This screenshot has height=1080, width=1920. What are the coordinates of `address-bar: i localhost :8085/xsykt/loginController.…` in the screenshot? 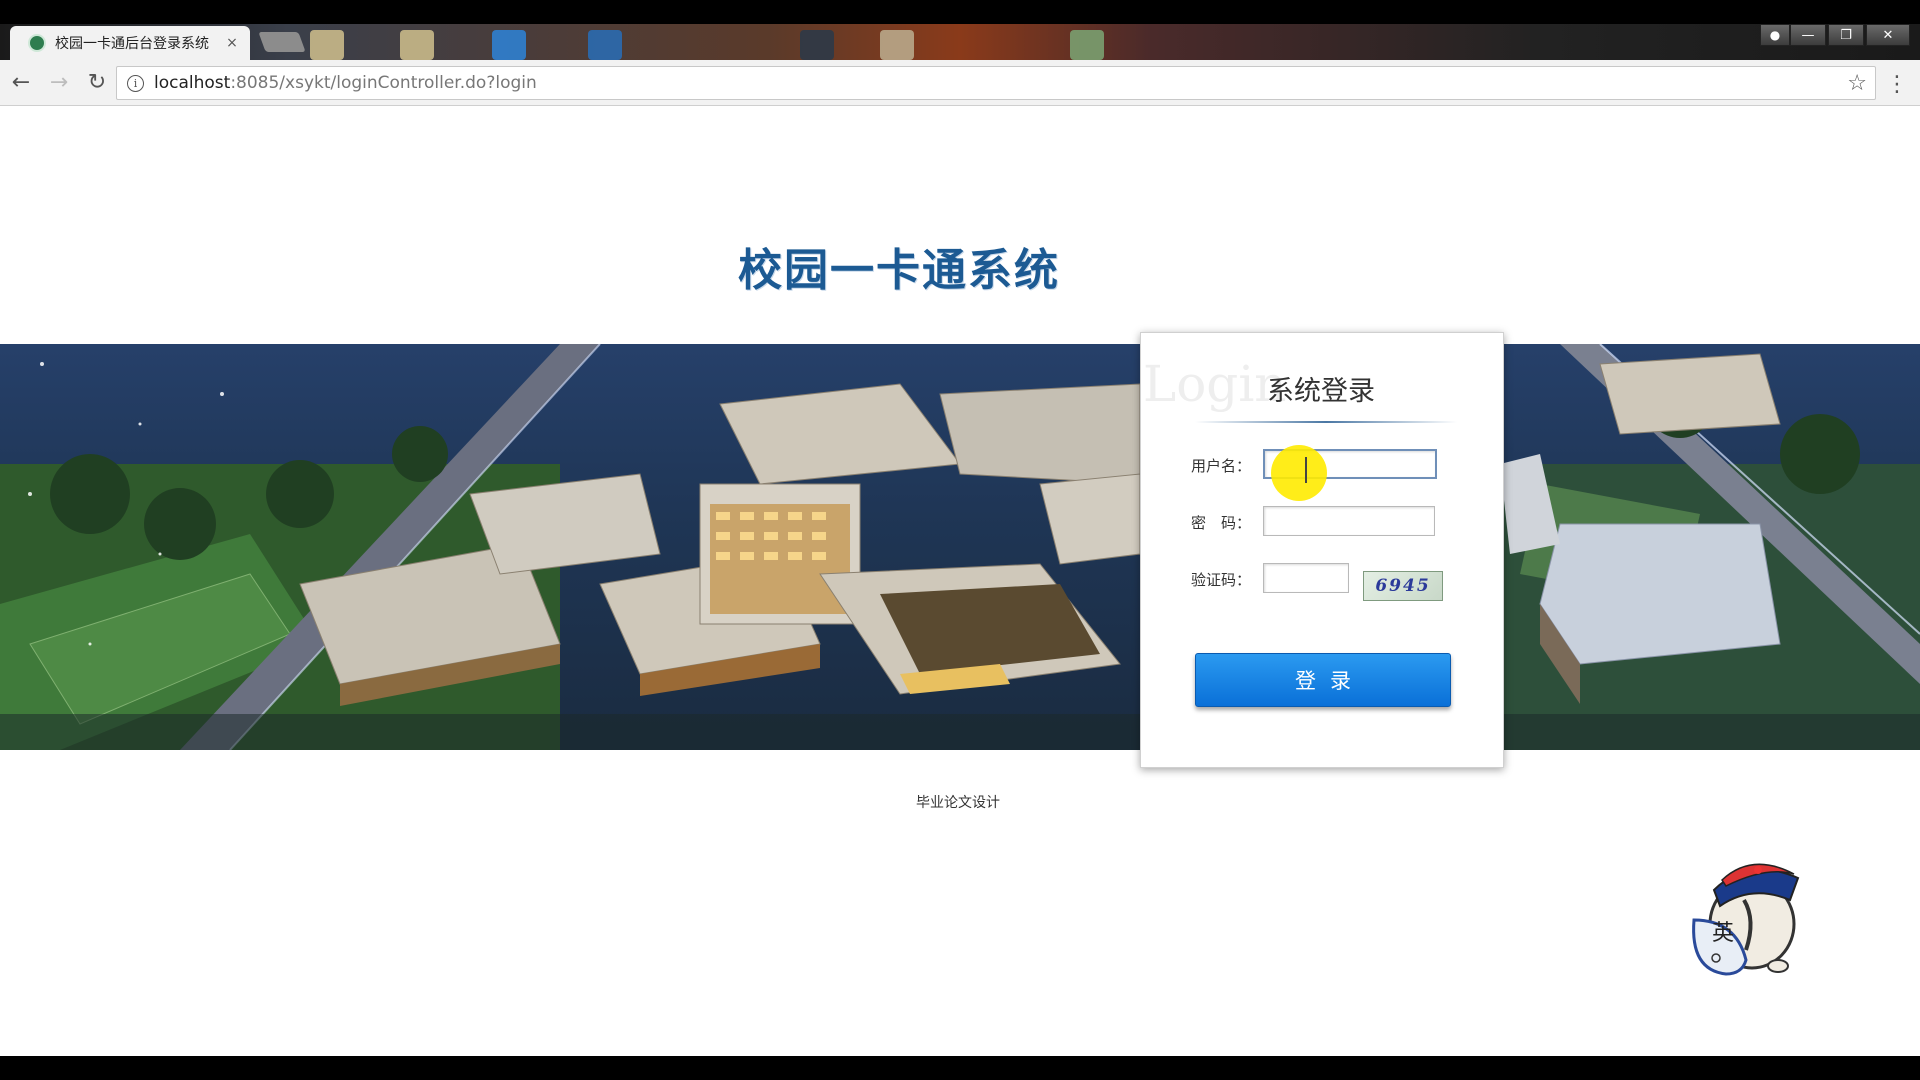 It's located at (996, 83).